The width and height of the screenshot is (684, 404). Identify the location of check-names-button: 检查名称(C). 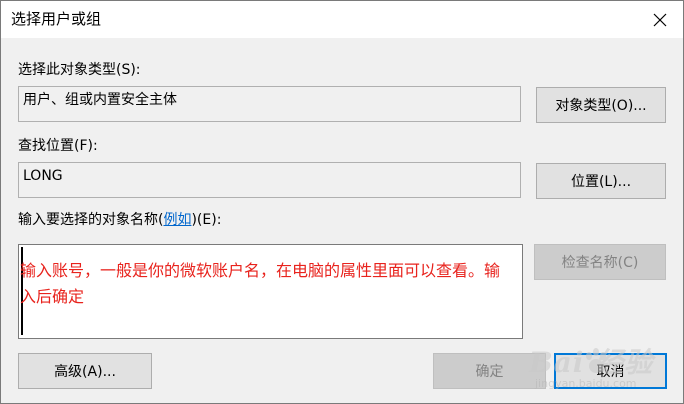
(600, 262).